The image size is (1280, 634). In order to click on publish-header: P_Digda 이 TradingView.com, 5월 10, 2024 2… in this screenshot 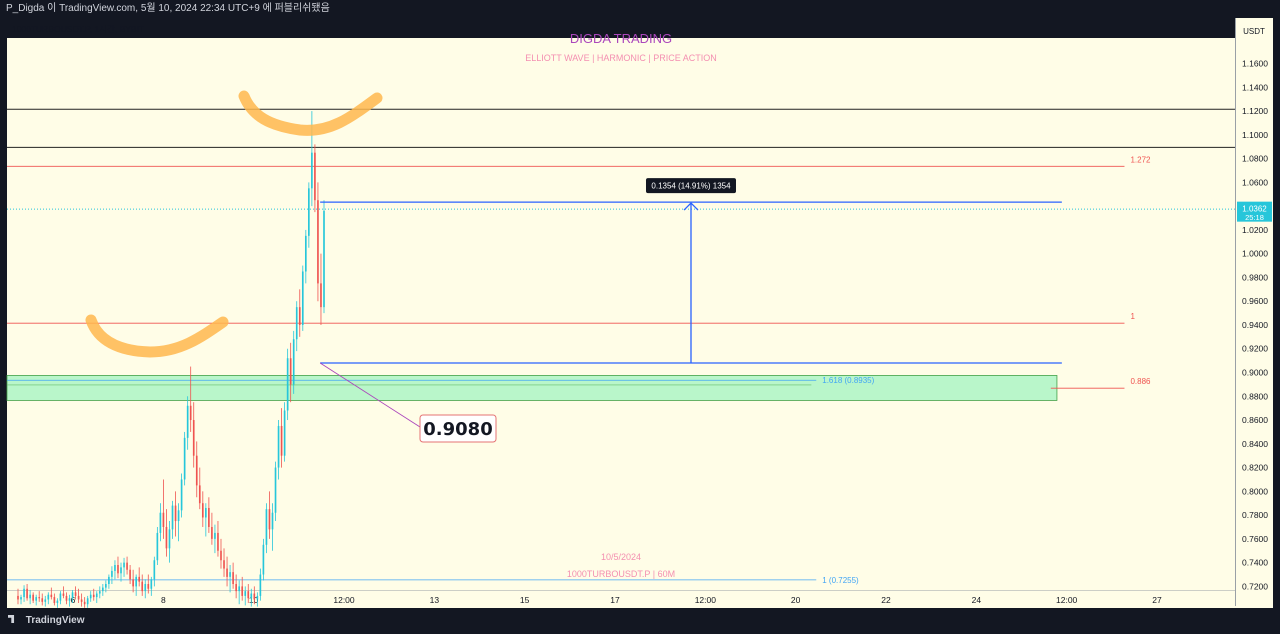, I will do `click(640, 9)`.